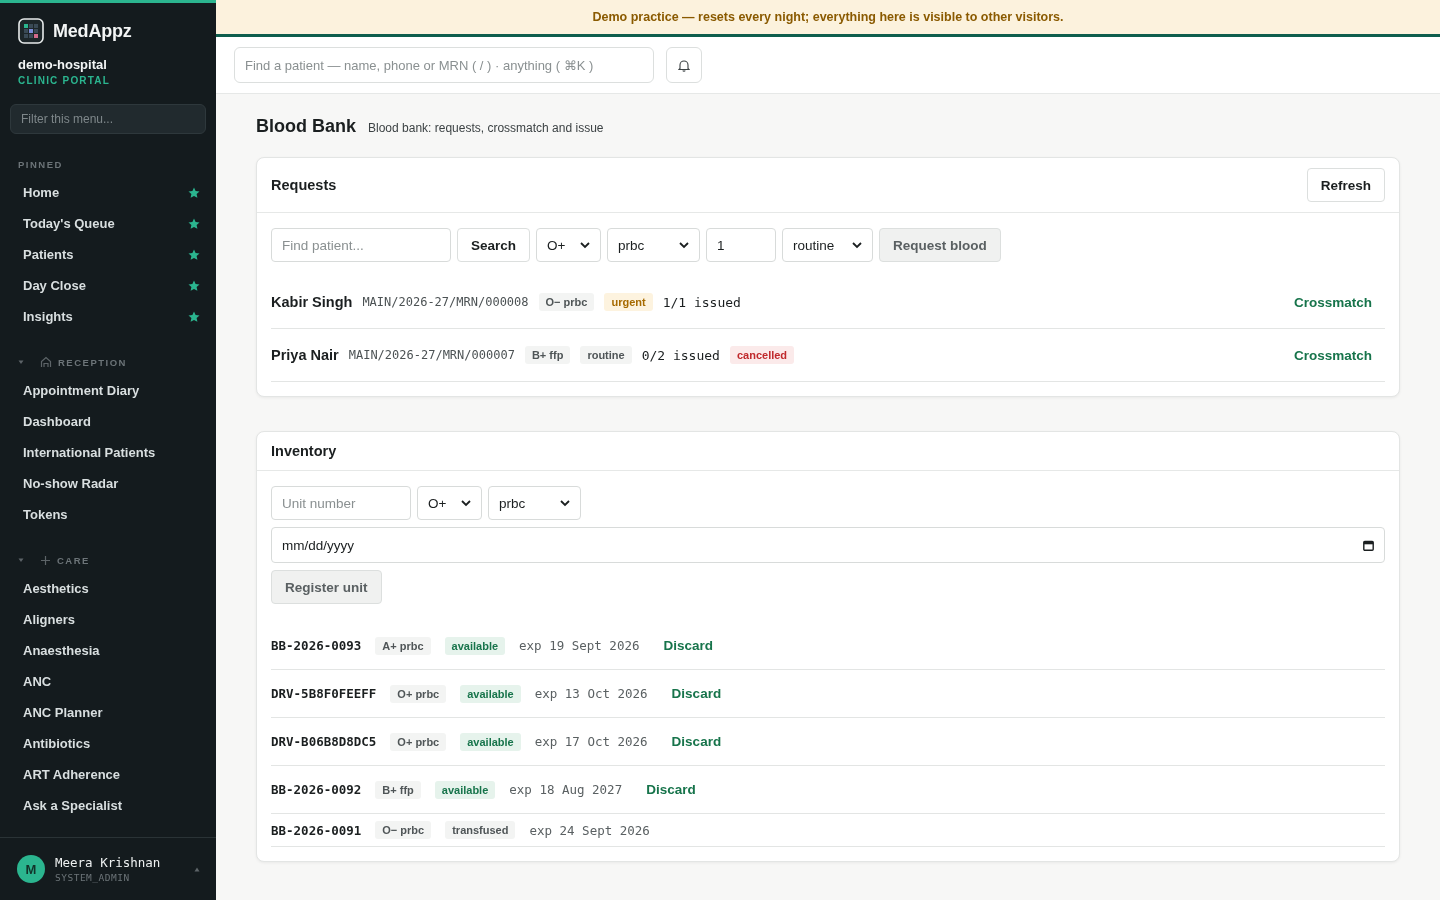 This screenshot has width=1440, height=900. Describe the element at coordinates (828, 245) in the screenshot. I see `priority-select: routine` at that location.